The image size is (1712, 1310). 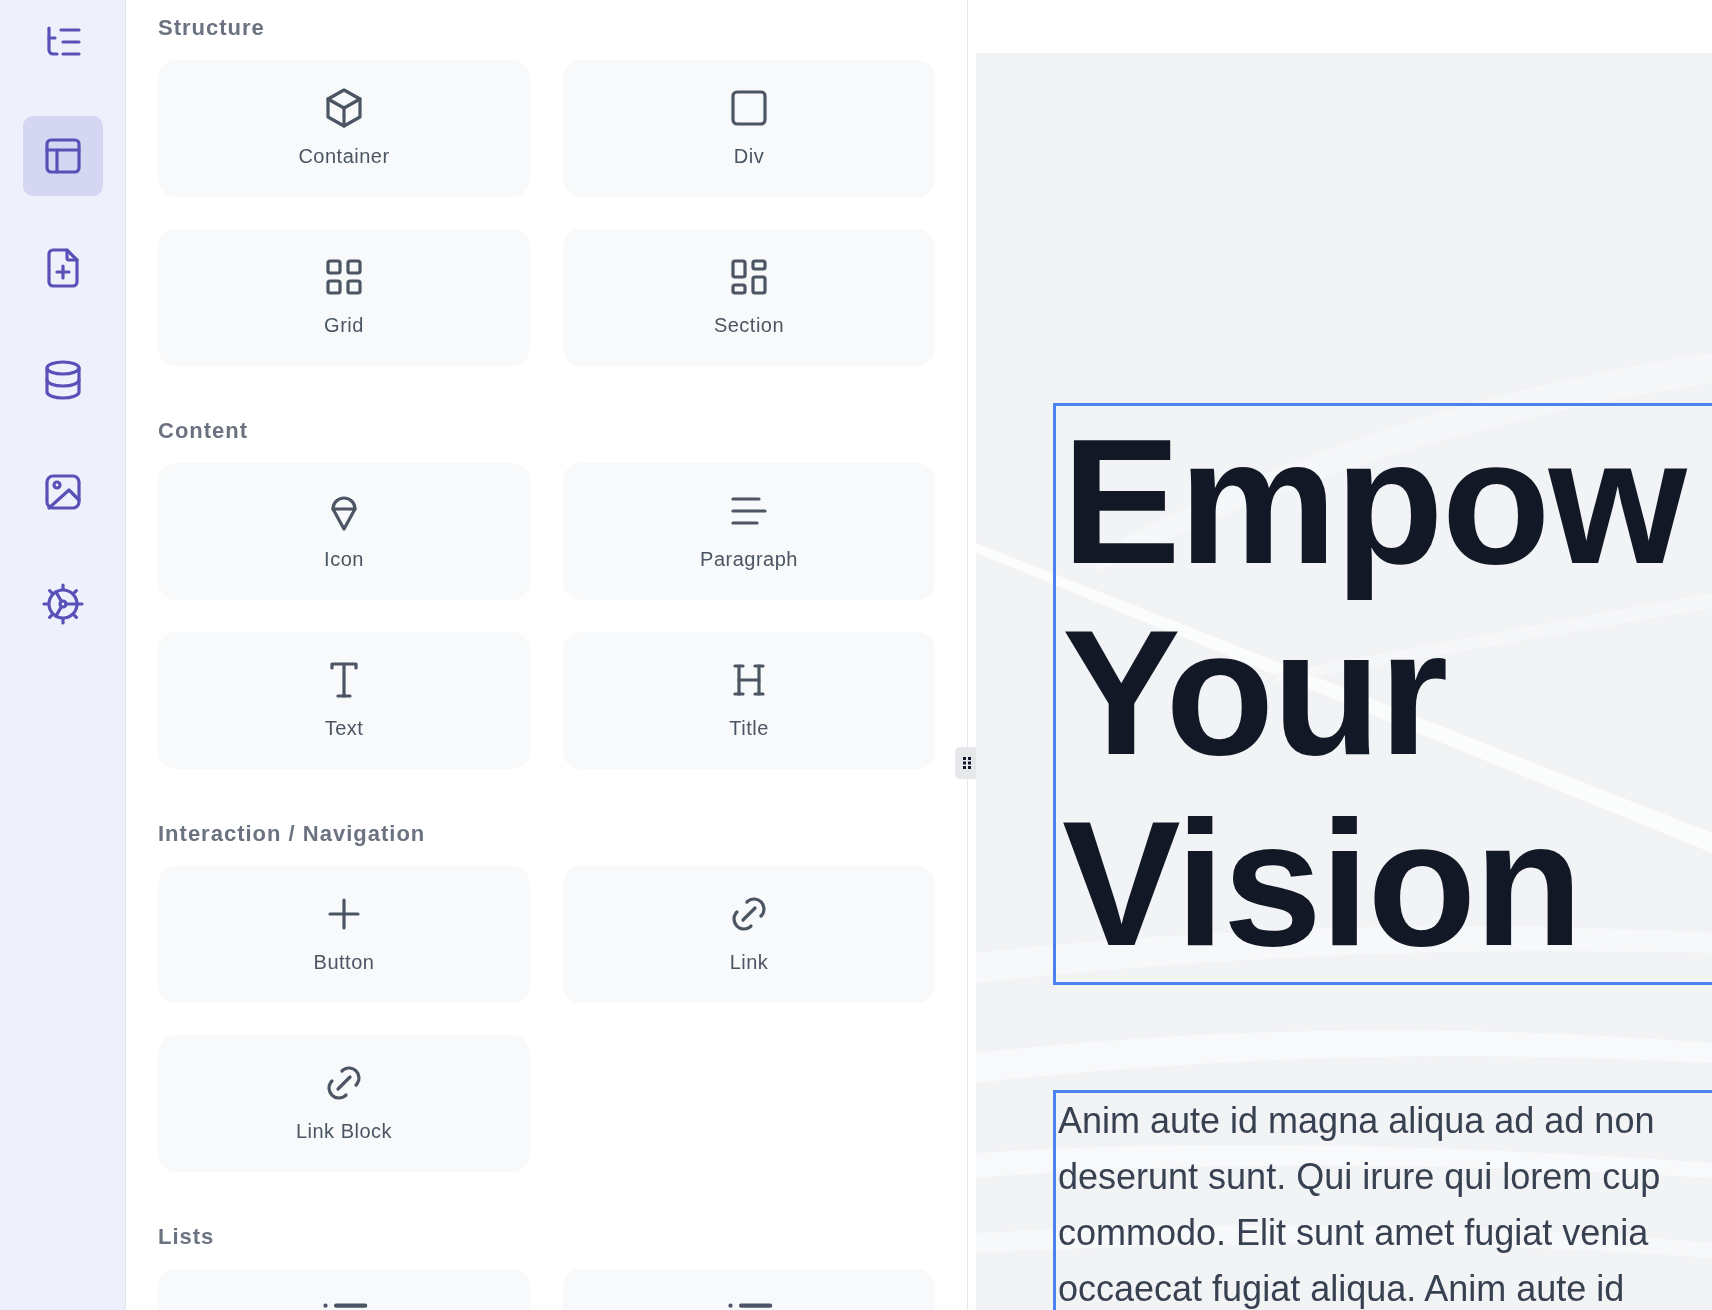 What do you see at coordinates (1382, 1200) in the screenshot?
I see `hero-paragraph: Anim aute id magna aliqua ad ad non deserunt sunt. Qui irure qui lorem cup commodo. Elit sunt amet fugiat venia occaecat fugiat aliqua. Anim aute id` at bounding box center [1382, 1200].